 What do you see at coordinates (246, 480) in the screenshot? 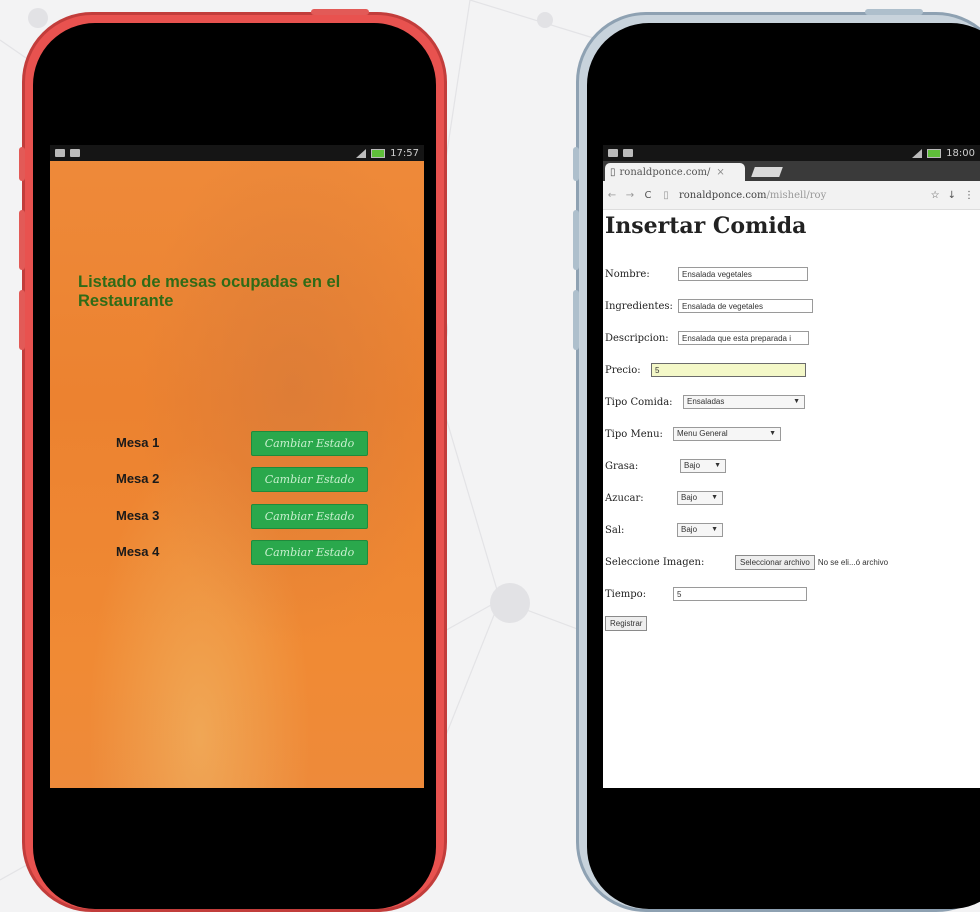
I see `mesa-row: Mesa 2 Cambiar Estado` at bounding box center [246, 480].